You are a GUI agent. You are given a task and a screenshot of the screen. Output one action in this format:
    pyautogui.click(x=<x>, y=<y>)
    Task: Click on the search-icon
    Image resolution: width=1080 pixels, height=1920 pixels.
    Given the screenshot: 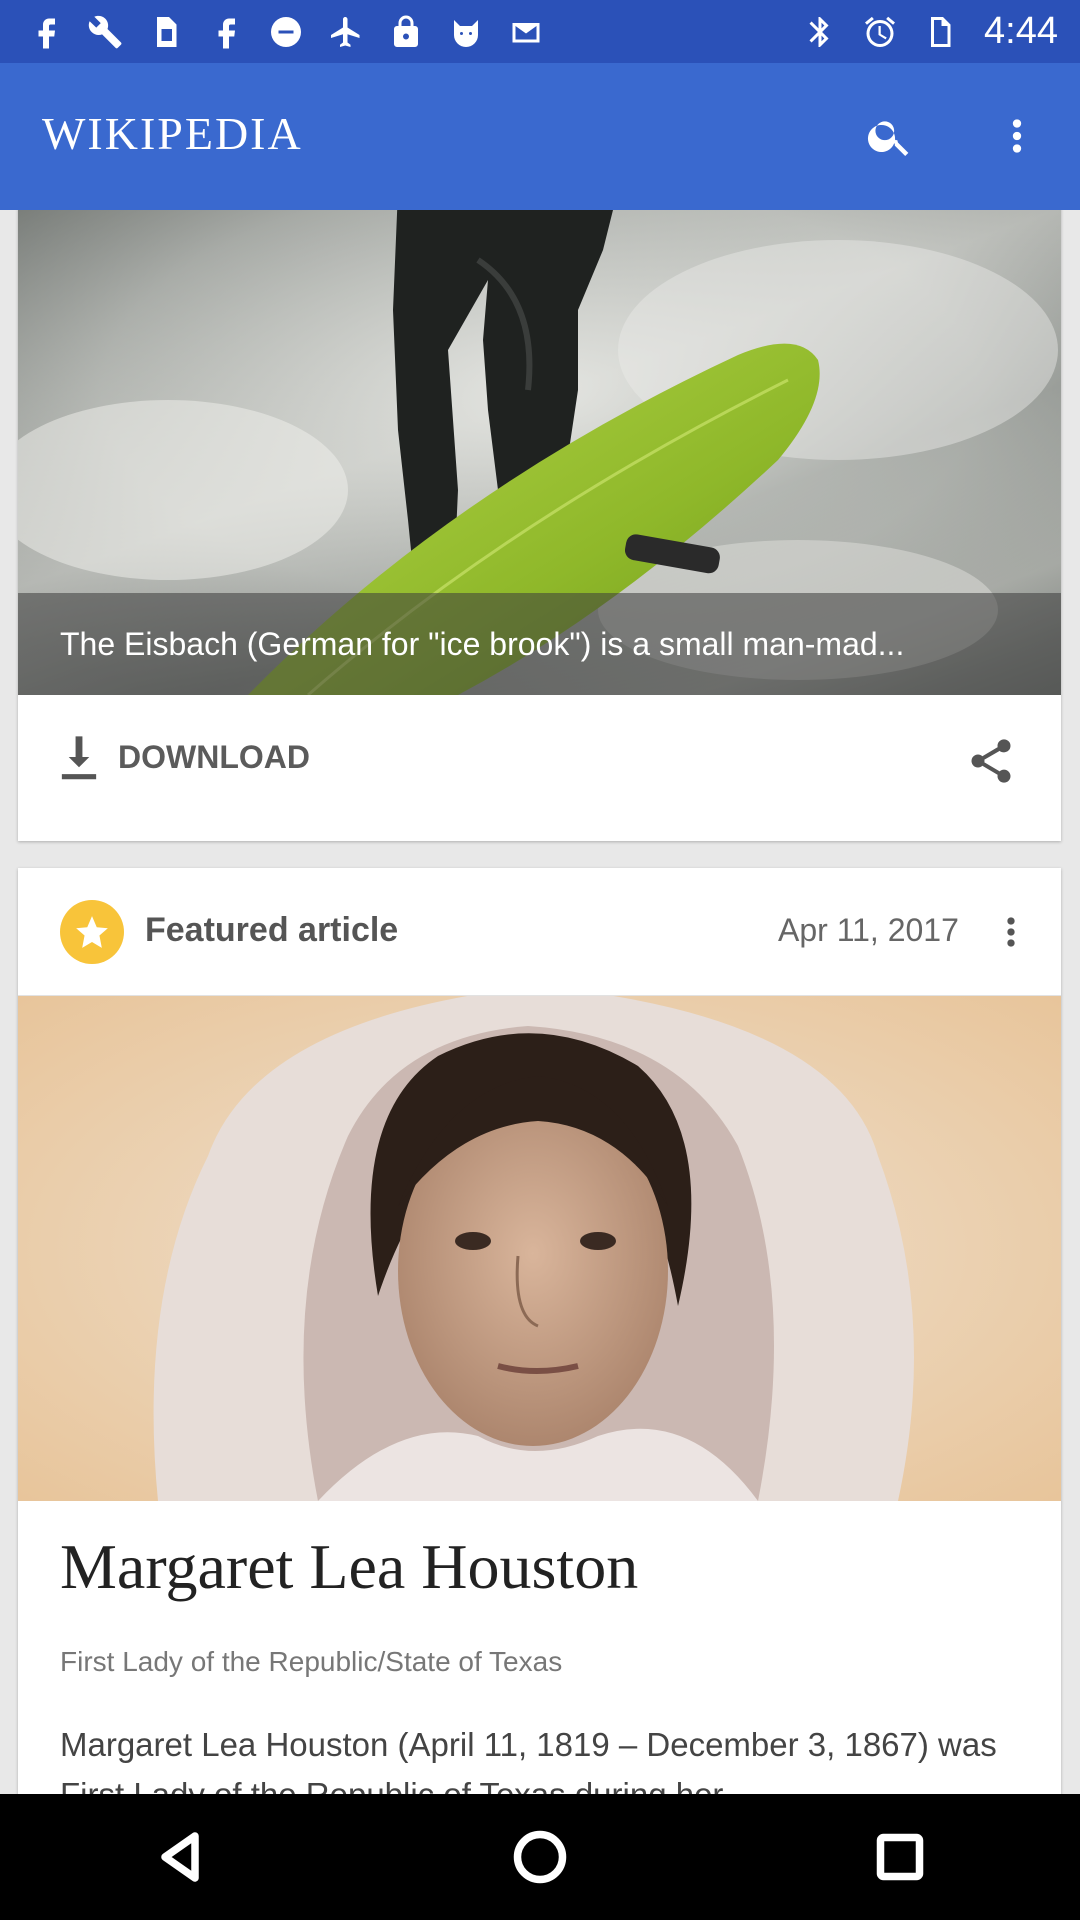 What is the action you would take?
    pyautogui.click(x=888, y=138)
    